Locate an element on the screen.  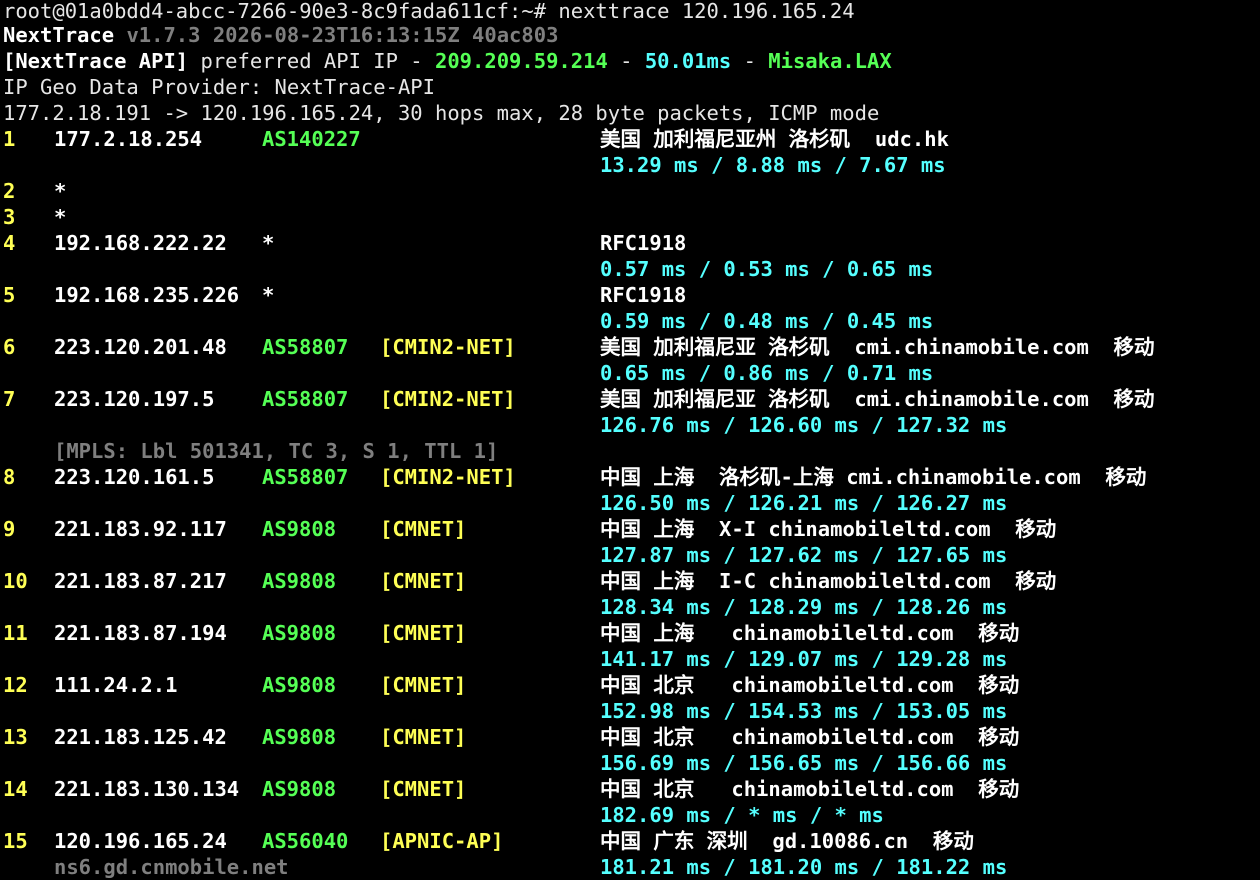
hop-detail-row: 128.34 ms / 128.29 ms / 128.26 ms is located at coordinates (631, 607).